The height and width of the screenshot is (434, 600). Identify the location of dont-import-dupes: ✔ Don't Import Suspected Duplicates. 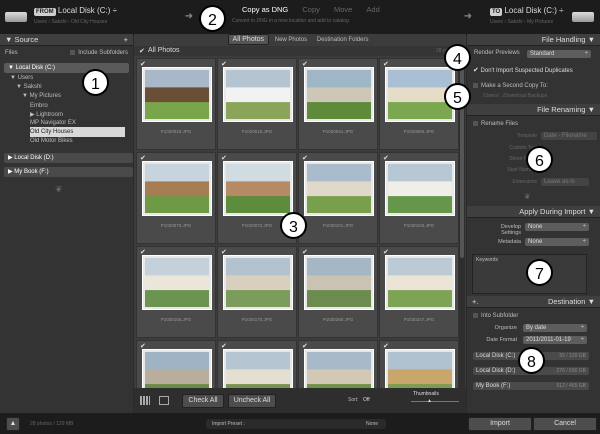
(523, 70).